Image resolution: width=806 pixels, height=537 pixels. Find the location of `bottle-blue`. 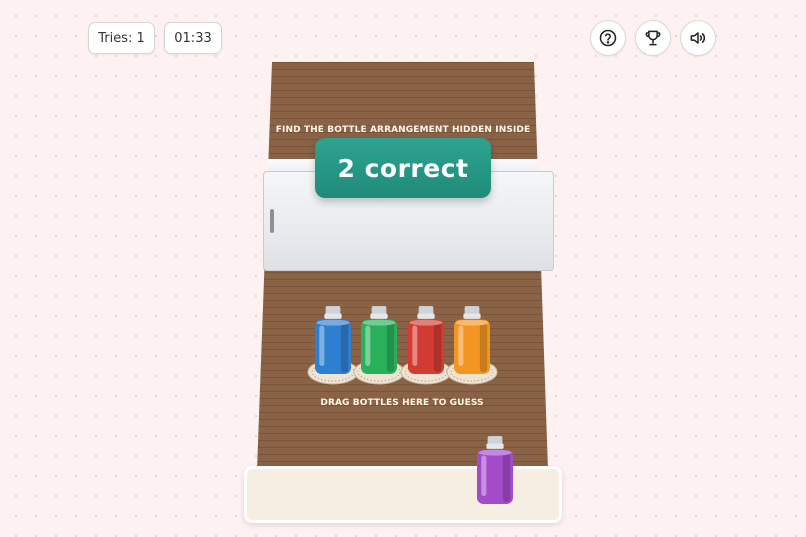

bottle-blue is located at coordinates (333, 341).